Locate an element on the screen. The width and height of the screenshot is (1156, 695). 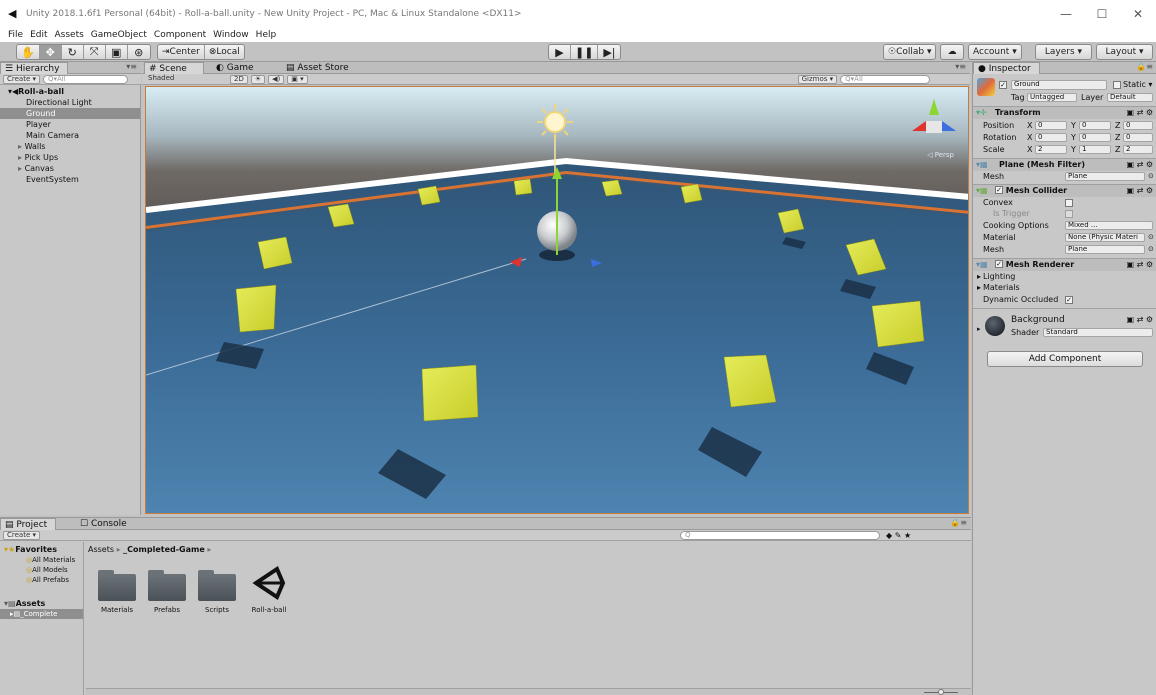
rect-tool-button: ▣ is located at coordinates (117, 52).